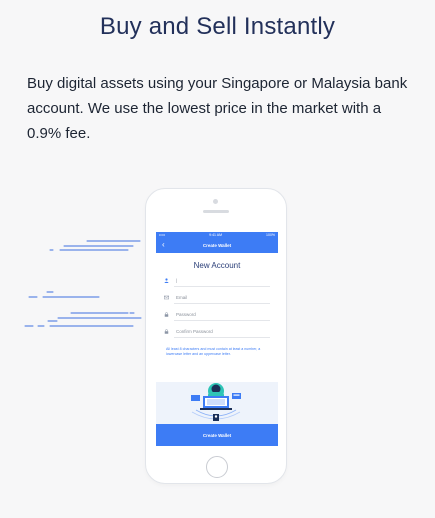 Image resolution: width=435 pixels, height=518 pixels. Describe the element at coordinates (217, 435) in the screenshot. I see `create-wallet-button: Create Wallet` at that location.